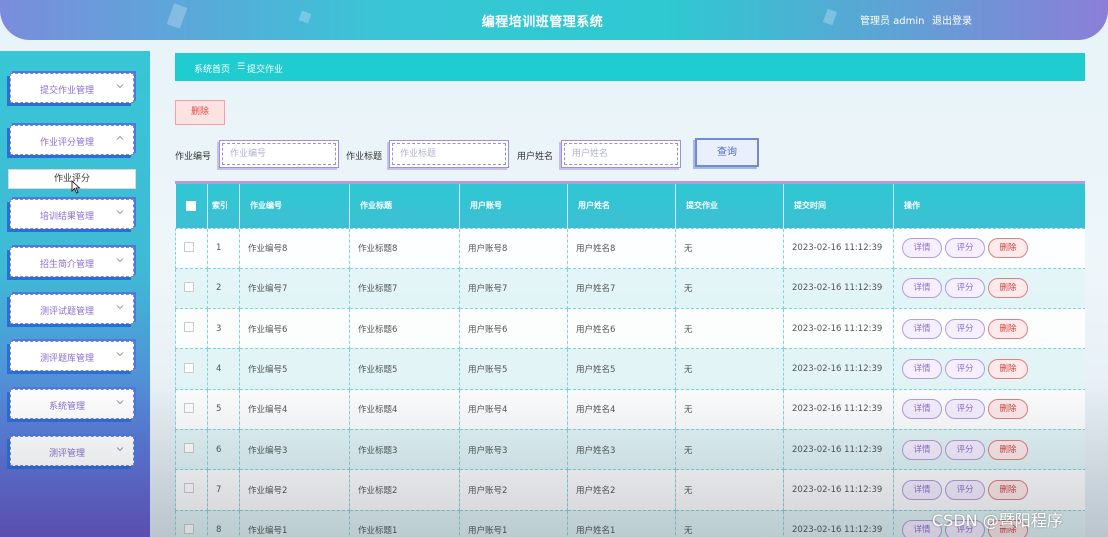  Describe the element at coordinates (294, 409) in the screenshot. I see `cell-homework-no: 作业编号4` at that location.